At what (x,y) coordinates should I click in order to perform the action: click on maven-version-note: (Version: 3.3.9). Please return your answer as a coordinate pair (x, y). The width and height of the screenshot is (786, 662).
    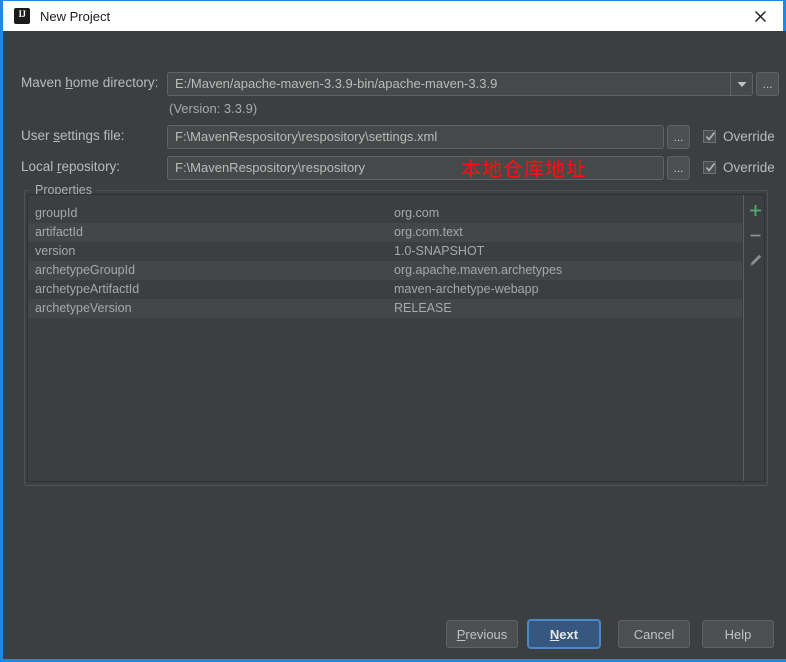
    Looking at the image, I should click on (213, 108).